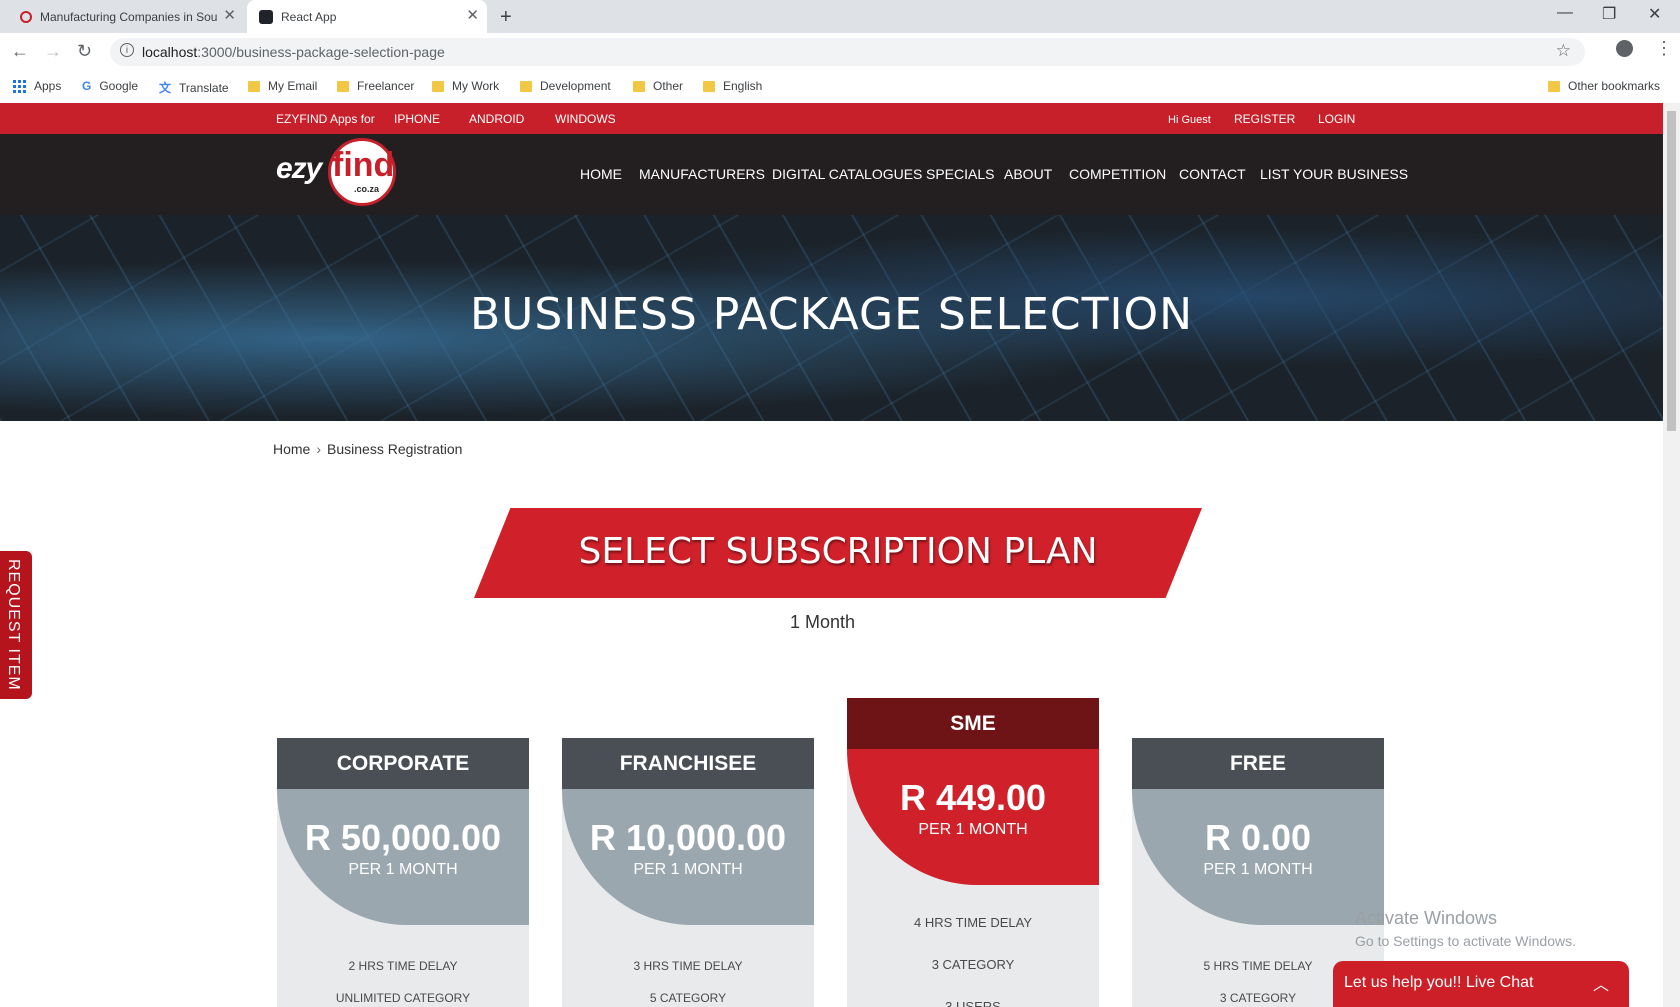  I want to click on logo-find-text: find, so click(363, 165).